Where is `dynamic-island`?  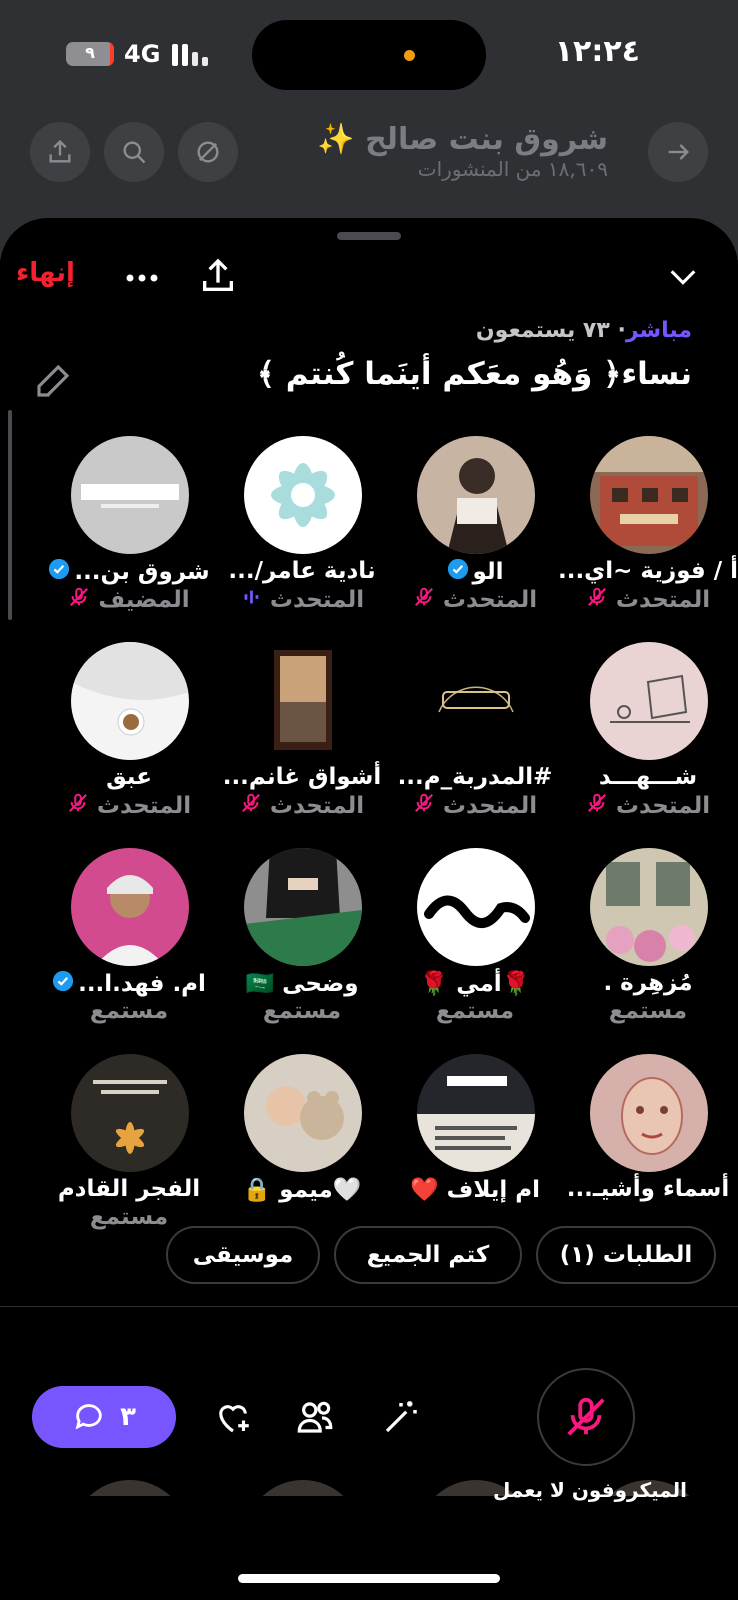 dynamic-island is located at coordinates (369, 55).